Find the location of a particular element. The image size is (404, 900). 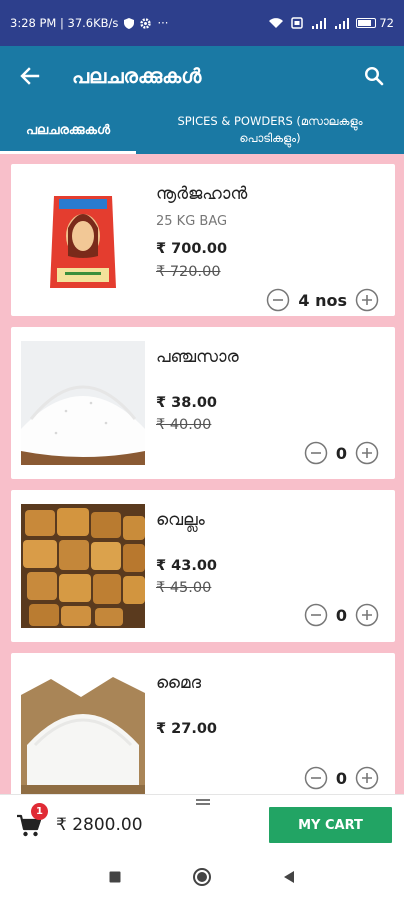

battery-level: 72 is located at coordinates (386, 23).